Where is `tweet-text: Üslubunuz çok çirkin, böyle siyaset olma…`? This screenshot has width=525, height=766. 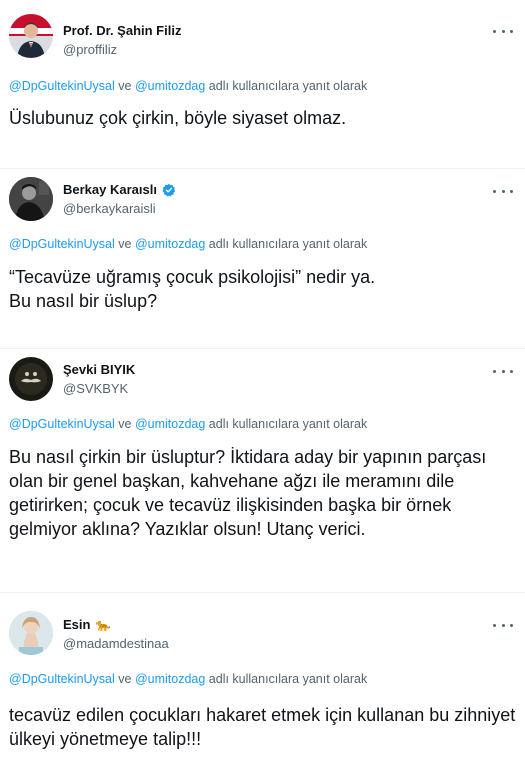 tweet-text: Üslubunuz çok çirkin, böyle siyaset olma… is located at coordinates (178, 118).